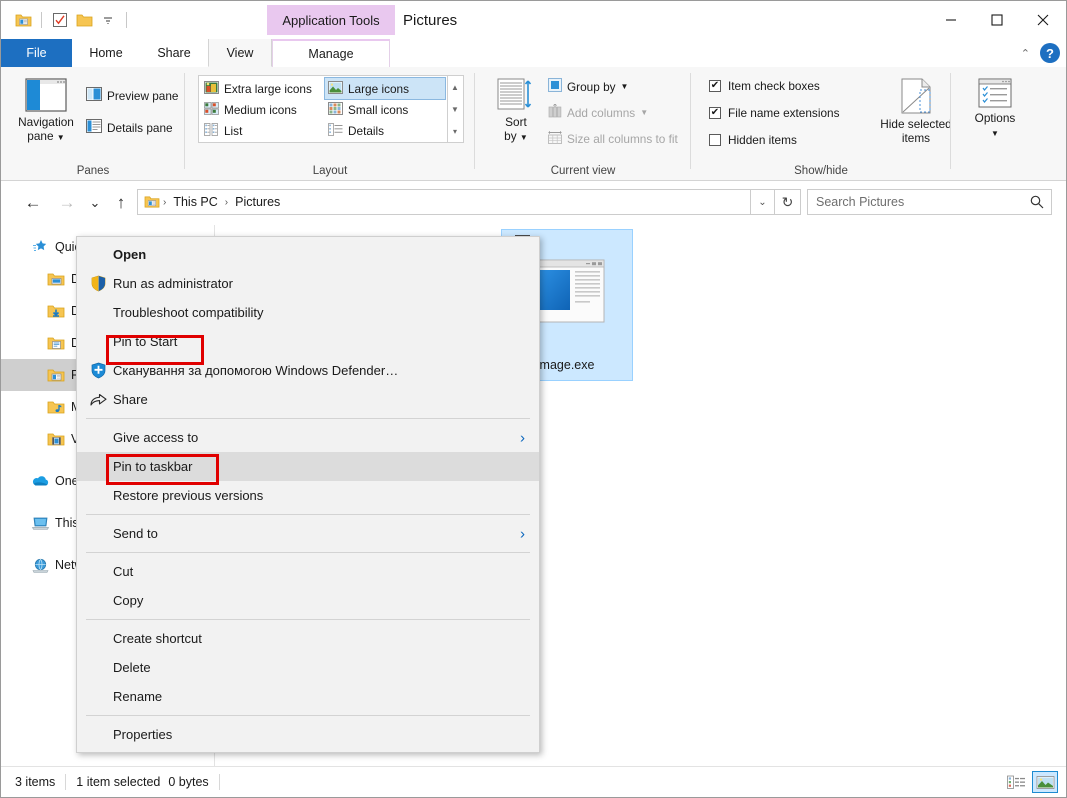  I want to click on tab-share: Share, so click(174, 53).